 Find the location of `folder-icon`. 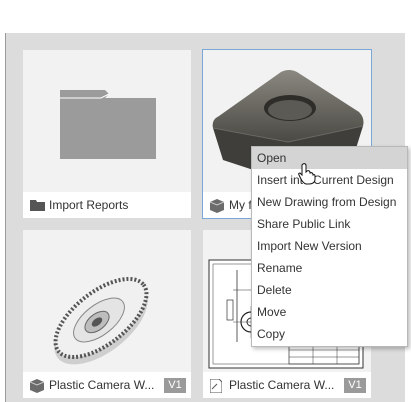

folder-icon is located at coordinates (37, 205).